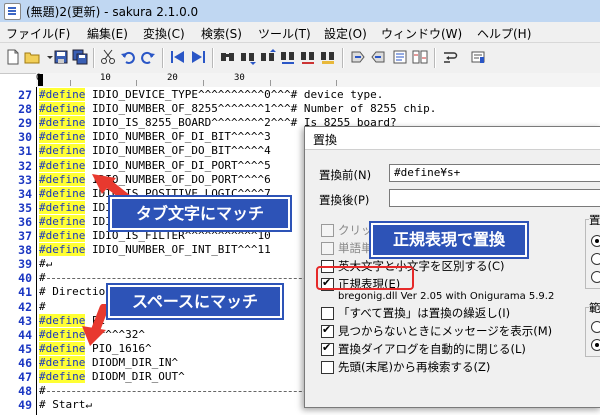 The height and width of the screenshot is (415, 600). Describe the element at coordinates (25, 236) in the screenshot. I see `line-number: 37` at that location.